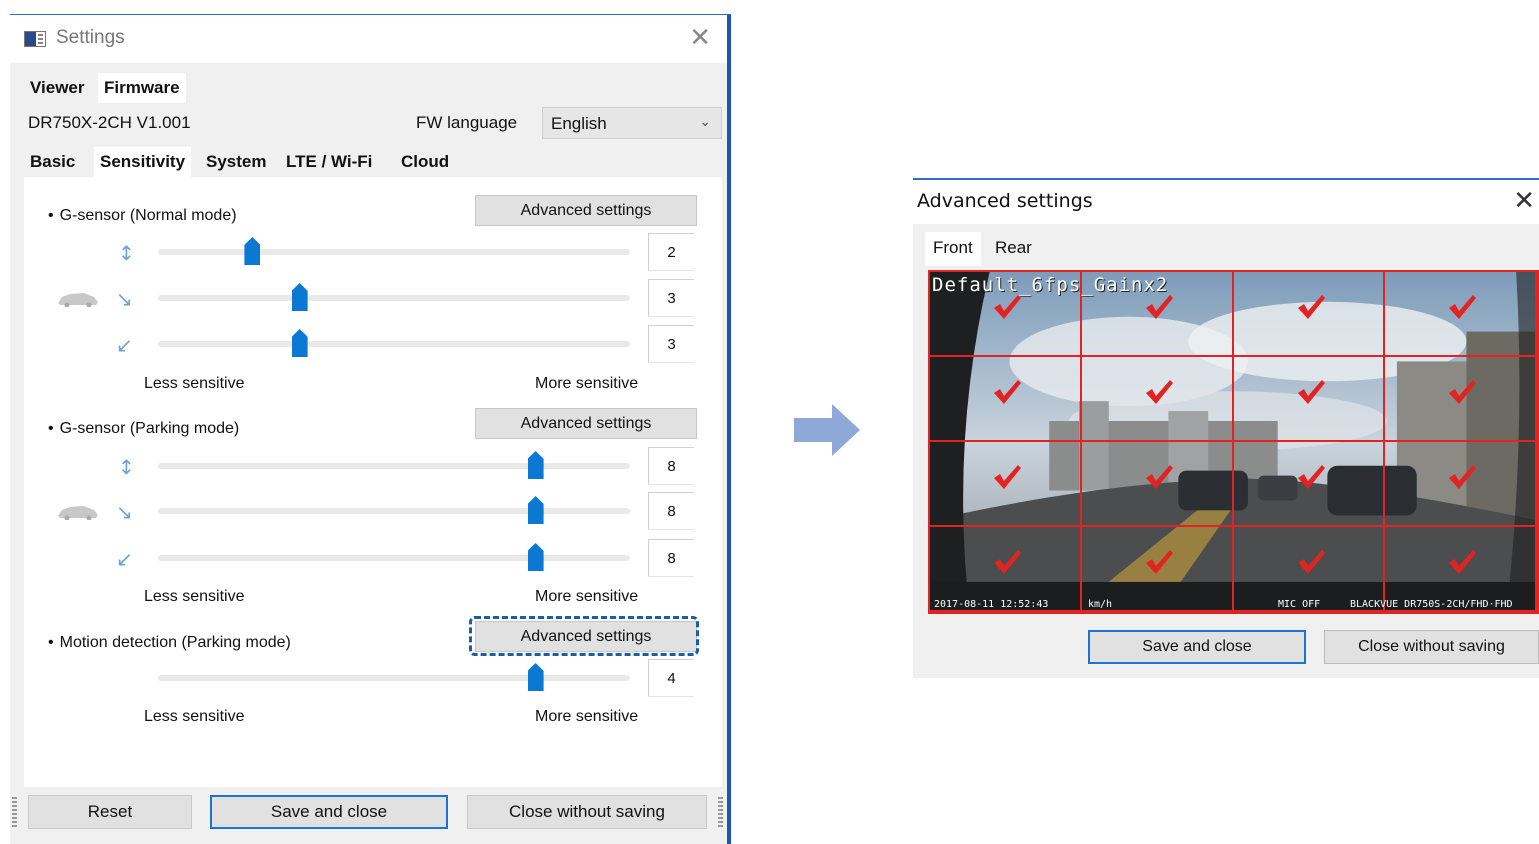 Image resolution: width=1539 pixels, height=844 pixels. What do you see at coordinates (236, 162) in the screenshot?
I see `tab-system: System` at bounding box center [236, 162].